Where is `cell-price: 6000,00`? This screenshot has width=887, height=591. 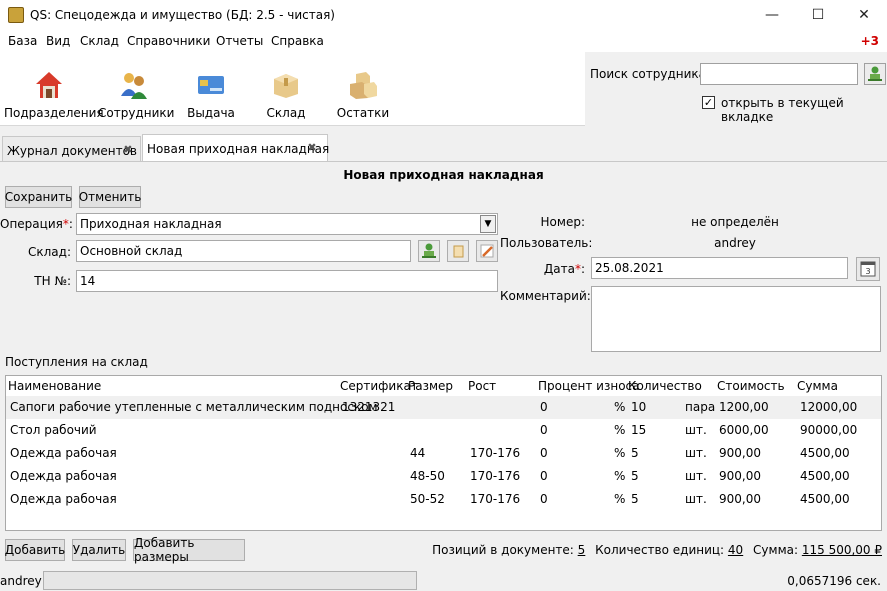
cell-price: 6000,00 is located at coordinates (744, 430).